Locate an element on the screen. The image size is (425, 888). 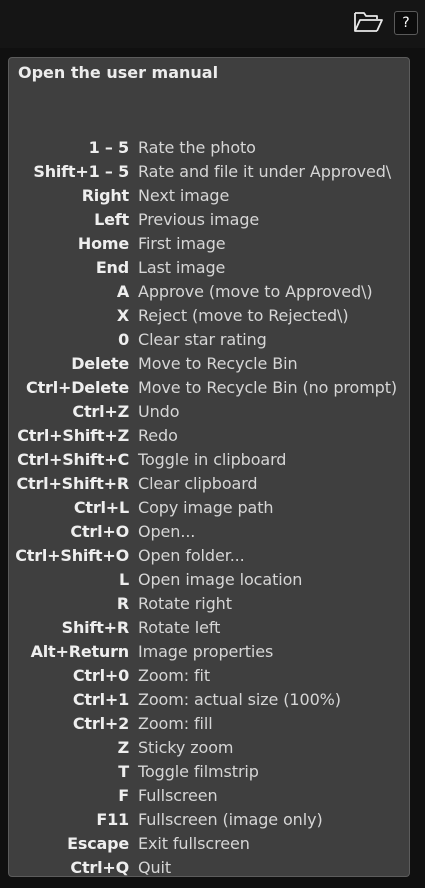
shortcut-row: 0 Clear star rating is located at coordinates (209, 339).